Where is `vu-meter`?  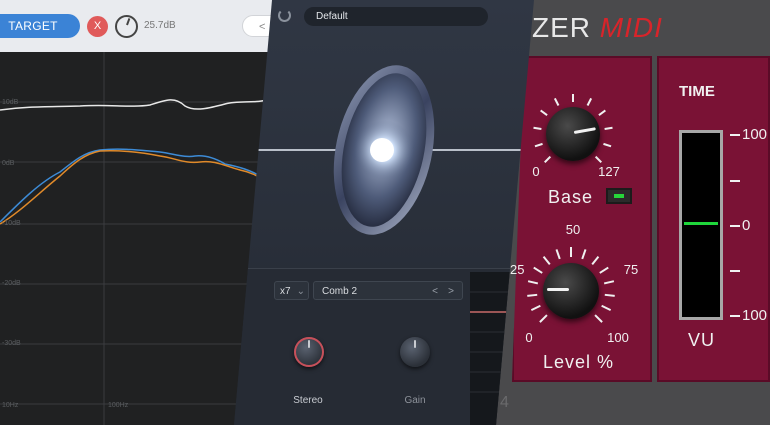 vu-meter is located at coordinates (701, 225).